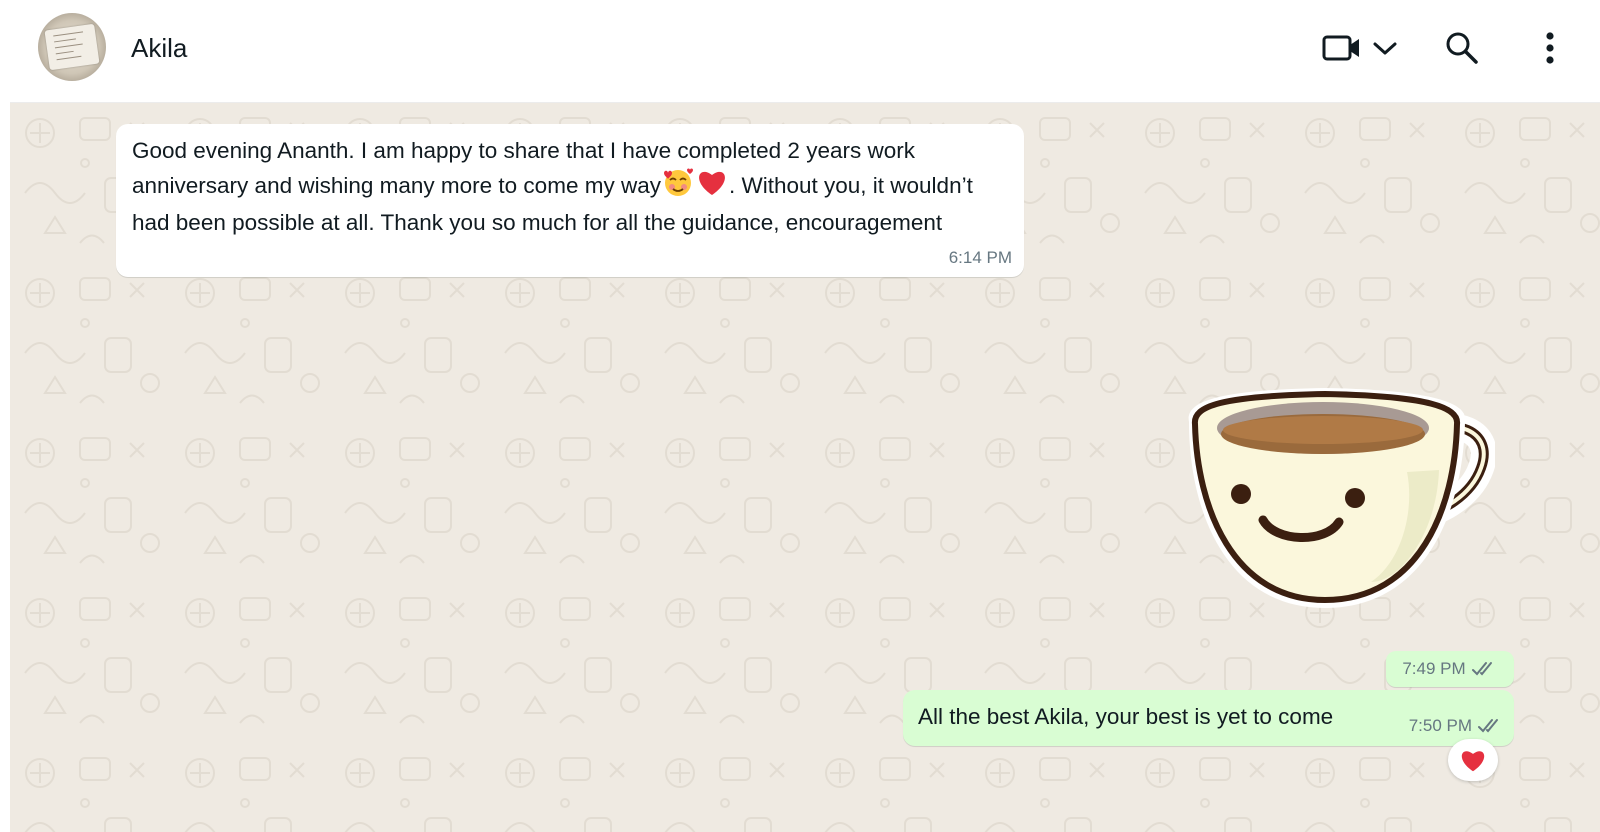 This screenshot has height=832, width=1600. I want to click on smiling-coffee-cup-sticker, so click(1335, 497).